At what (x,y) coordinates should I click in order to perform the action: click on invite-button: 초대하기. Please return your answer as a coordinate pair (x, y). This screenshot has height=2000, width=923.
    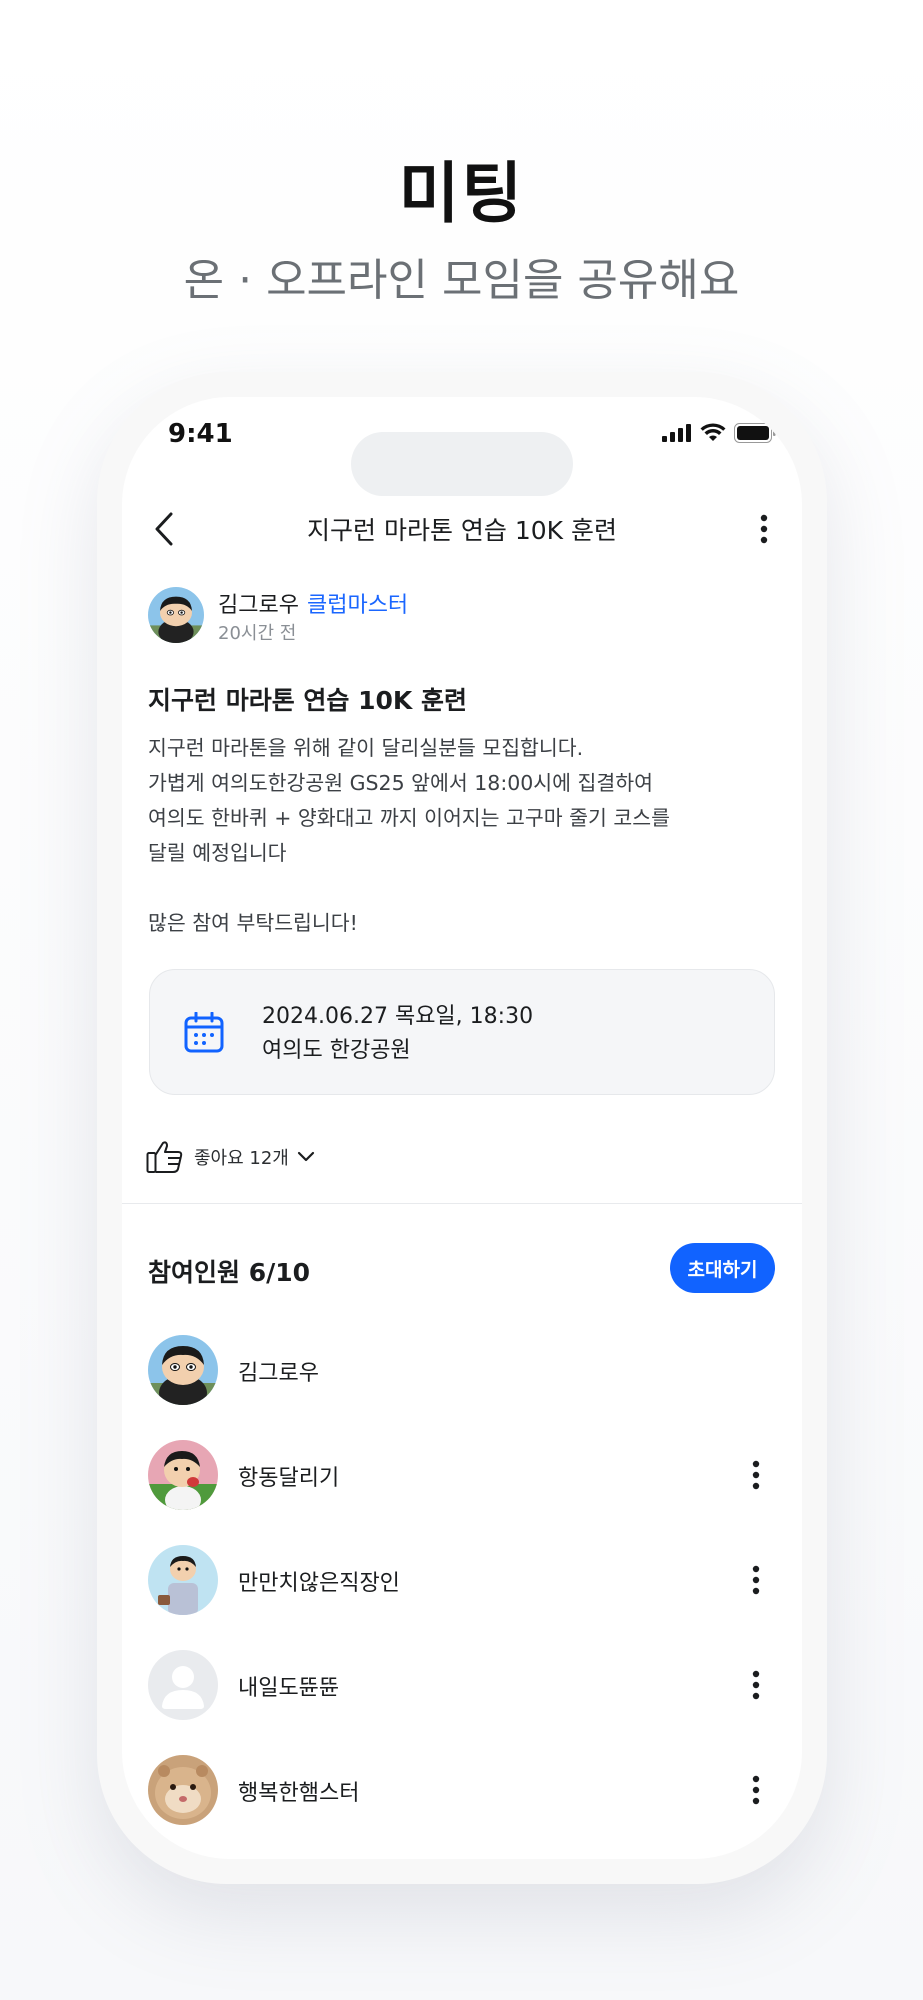
    Looking at the image, I should click on (722, 1268).